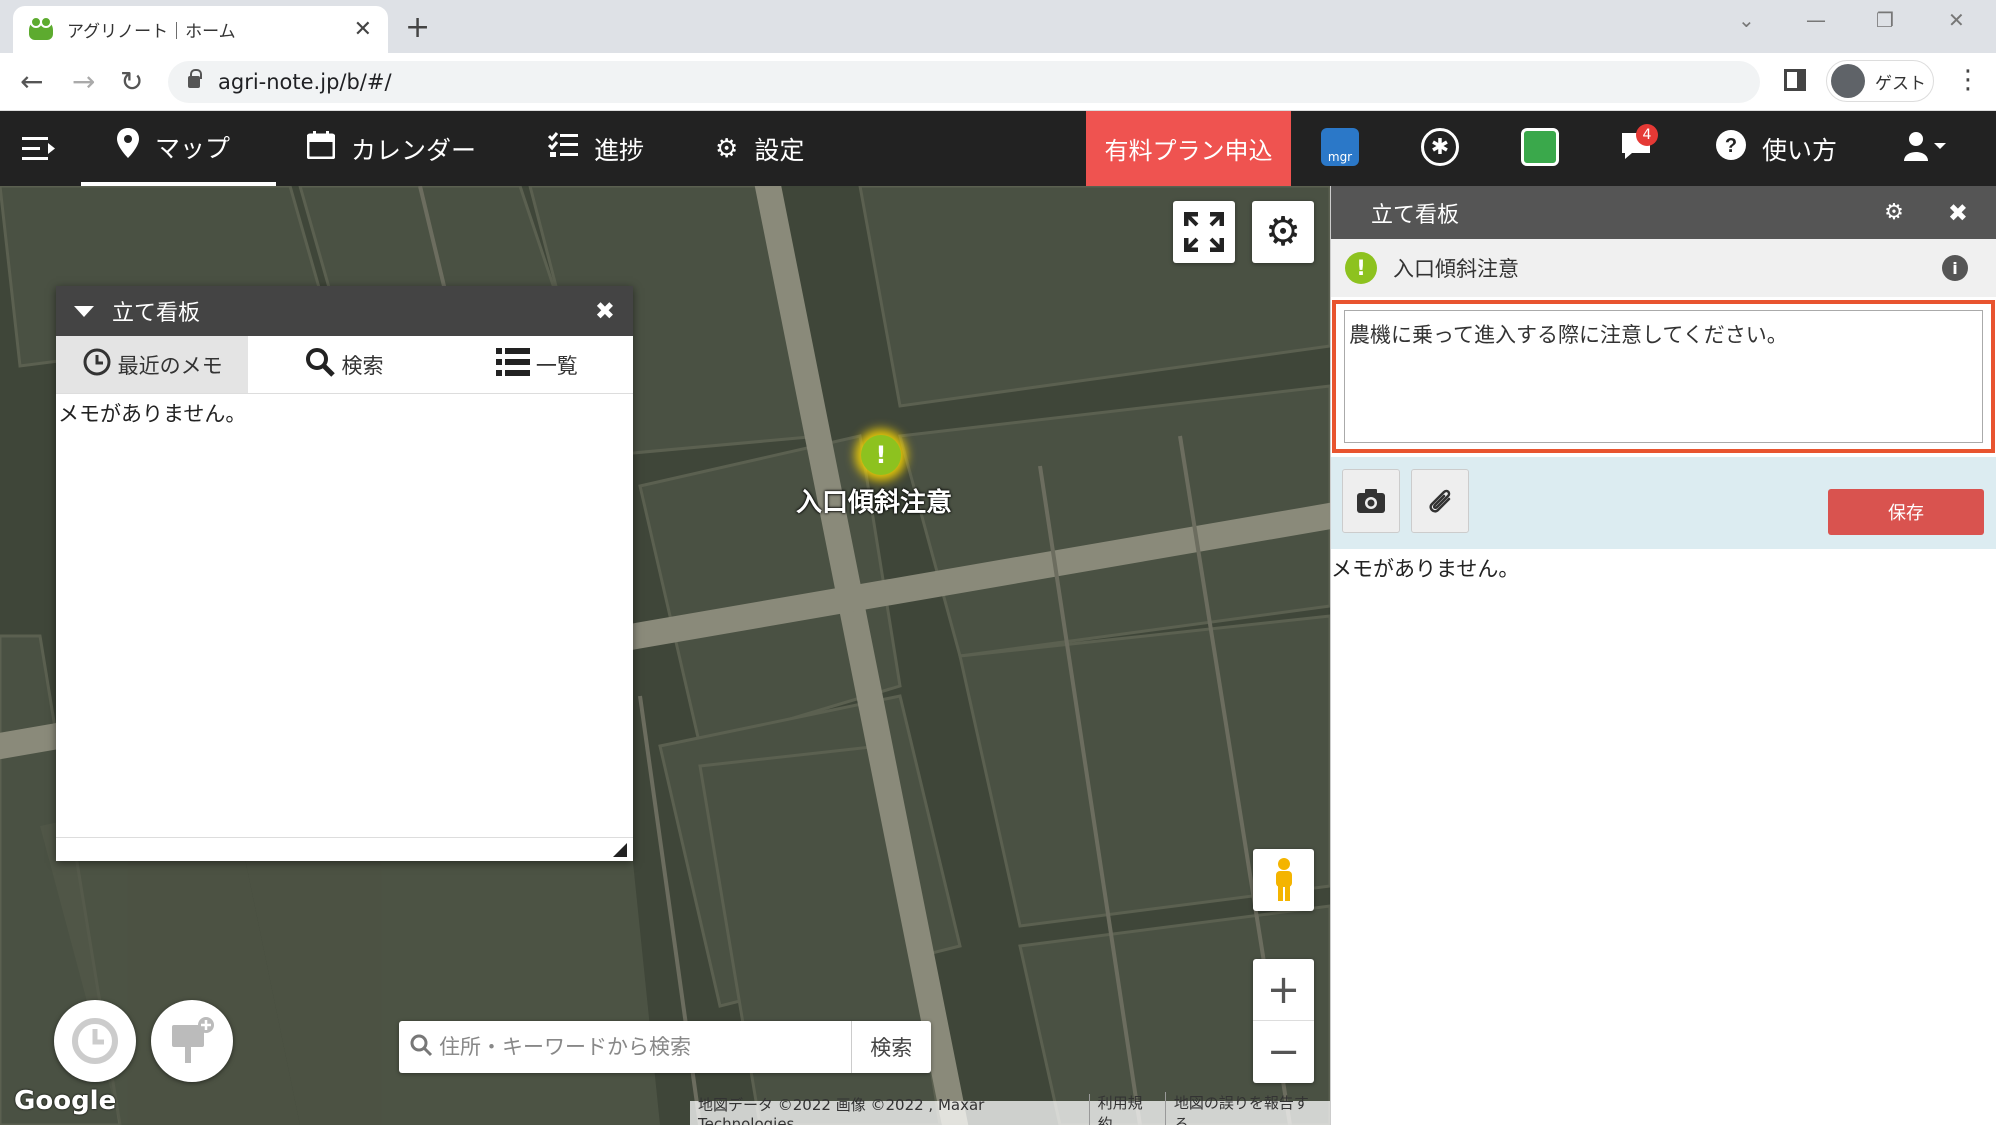  What do you see at coordinates (83, 81) in the screenshot?
I see `forward-arrow-icon: →` at bounding box center [83, 81].